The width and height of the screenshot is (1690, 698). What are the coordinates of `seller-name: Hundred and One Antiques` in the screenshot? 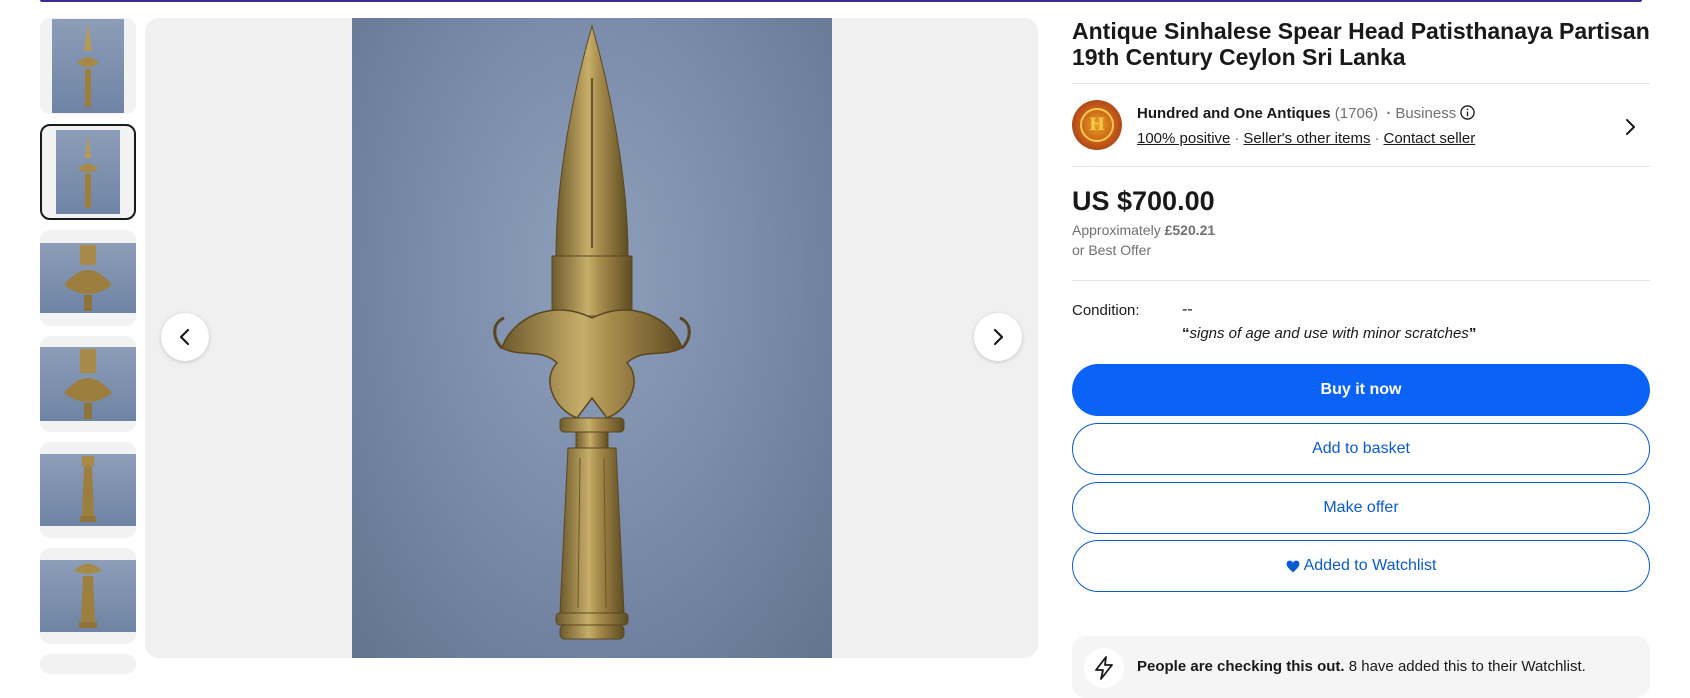 It's located at (1234, 113).